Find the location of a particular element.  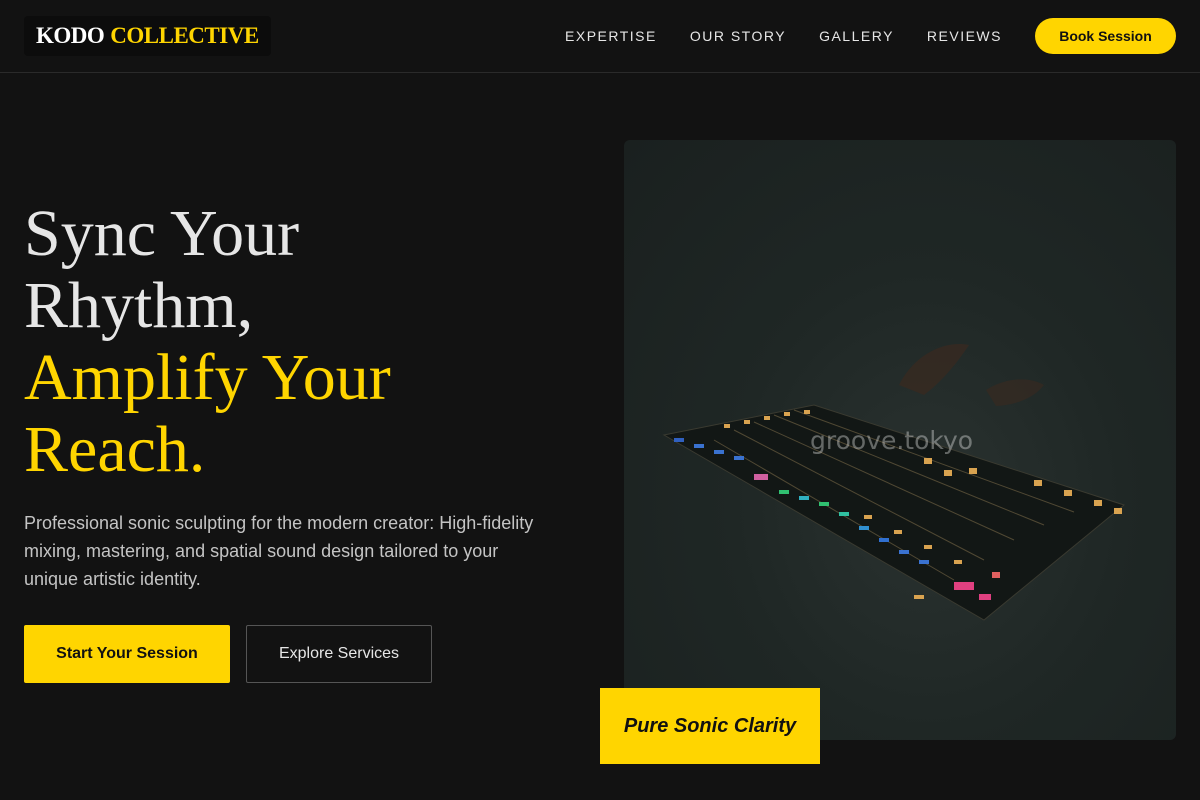

hero-title: Sync Your Rhythm, Amplify Your Reach. is located at coordinates (207, 342).